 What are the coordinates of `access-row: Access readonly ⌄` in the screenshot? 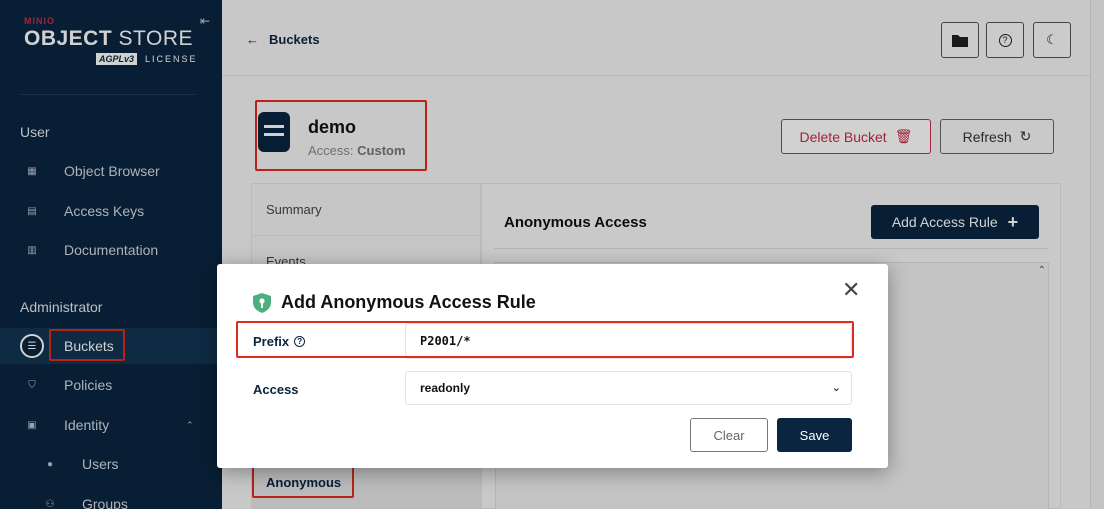 It's located at (545, 389).